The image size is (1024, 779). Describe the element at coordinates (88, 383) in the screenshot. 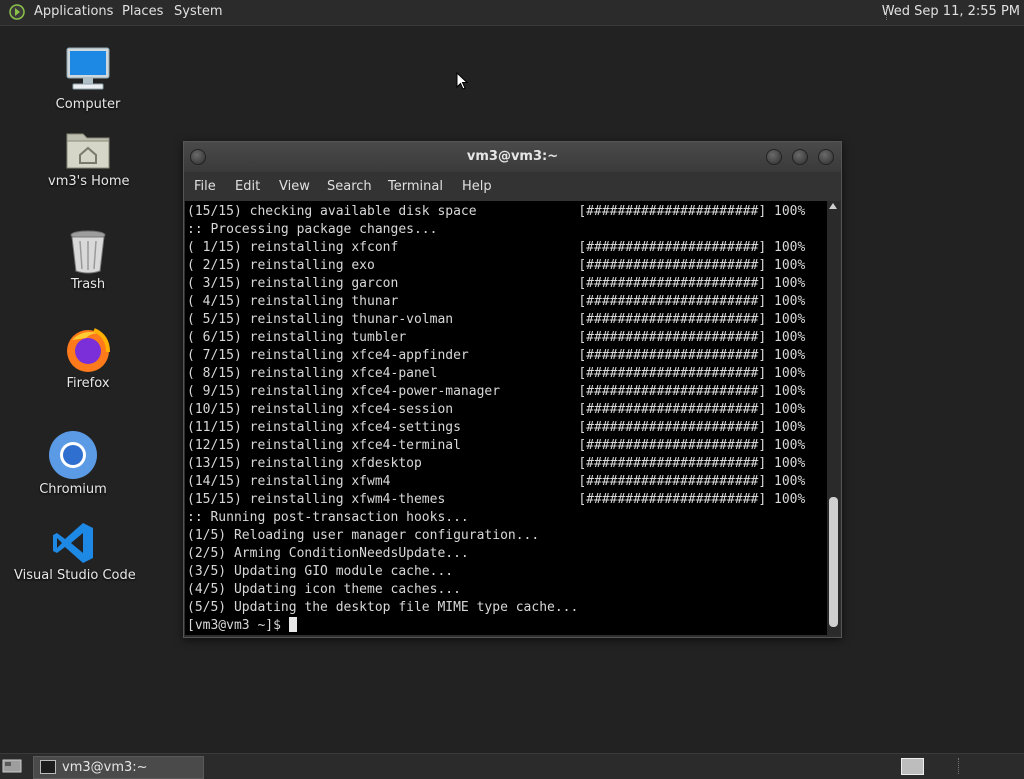

I see `desktop-icon-label: Firefox` at that location.